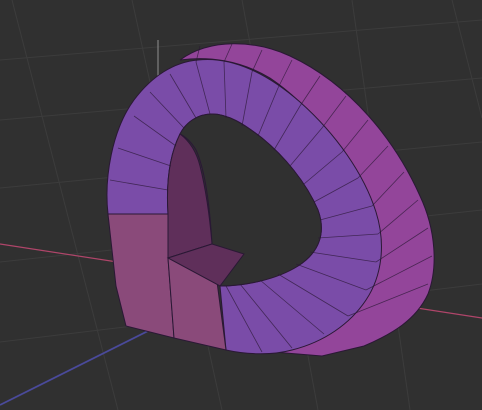 The height and width of the screenshot is (410, 482). Describe the element at coordinates (141, 276) in the screenshot. I see `lower-left-block-face` at that location.